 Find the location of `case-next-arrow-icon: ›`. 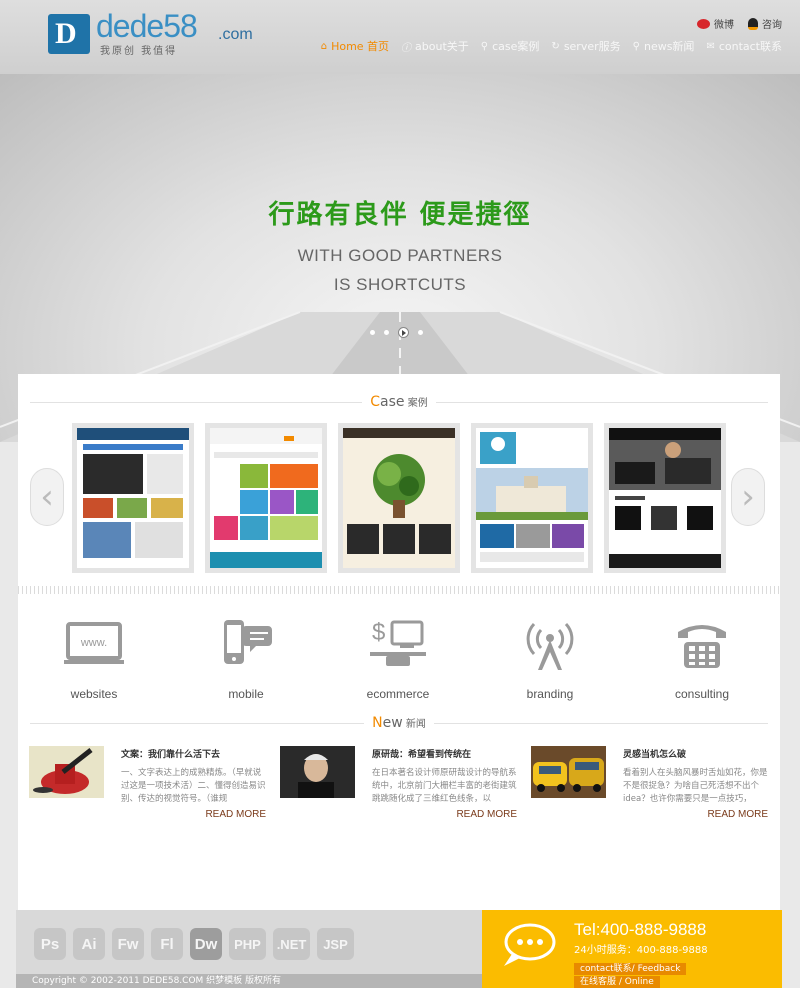

case-next-arrow-icon: › is located at coordinates (748, 497).